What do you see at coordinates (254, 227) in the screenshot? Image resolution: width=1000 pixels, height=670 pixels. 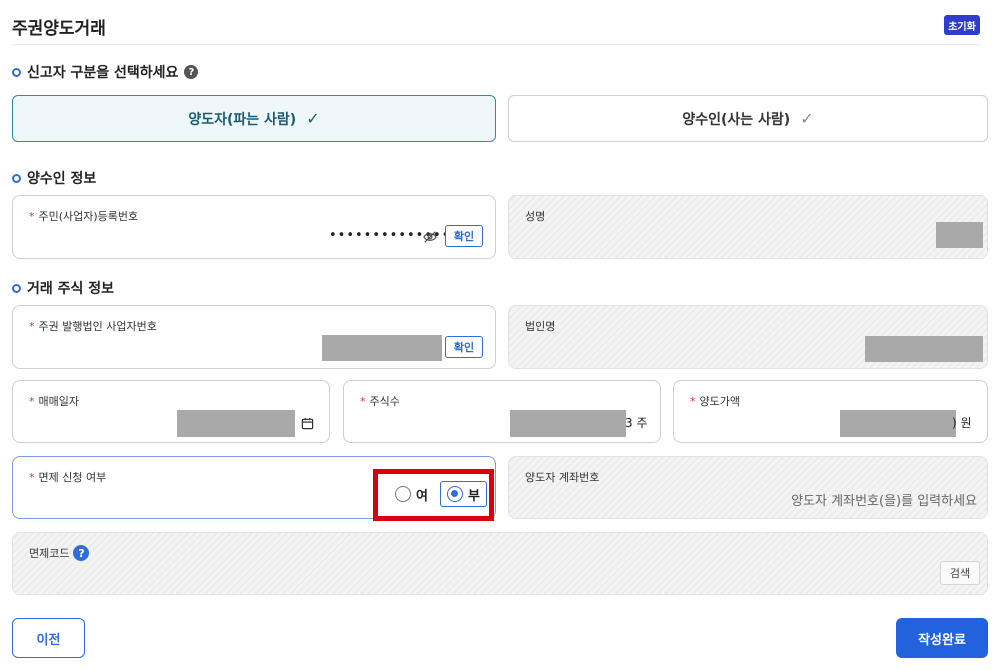 I see `buyer-id-field: * 주민(사업자)등록번호 •••••••••••••• 확인` at bounding box center [254, 227].